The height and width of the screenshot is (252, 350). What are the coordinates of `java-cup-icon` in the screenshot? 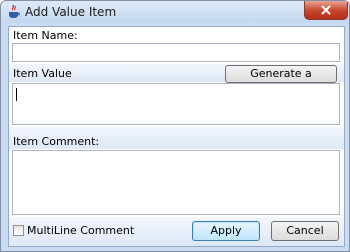 It's located at (14, 12).